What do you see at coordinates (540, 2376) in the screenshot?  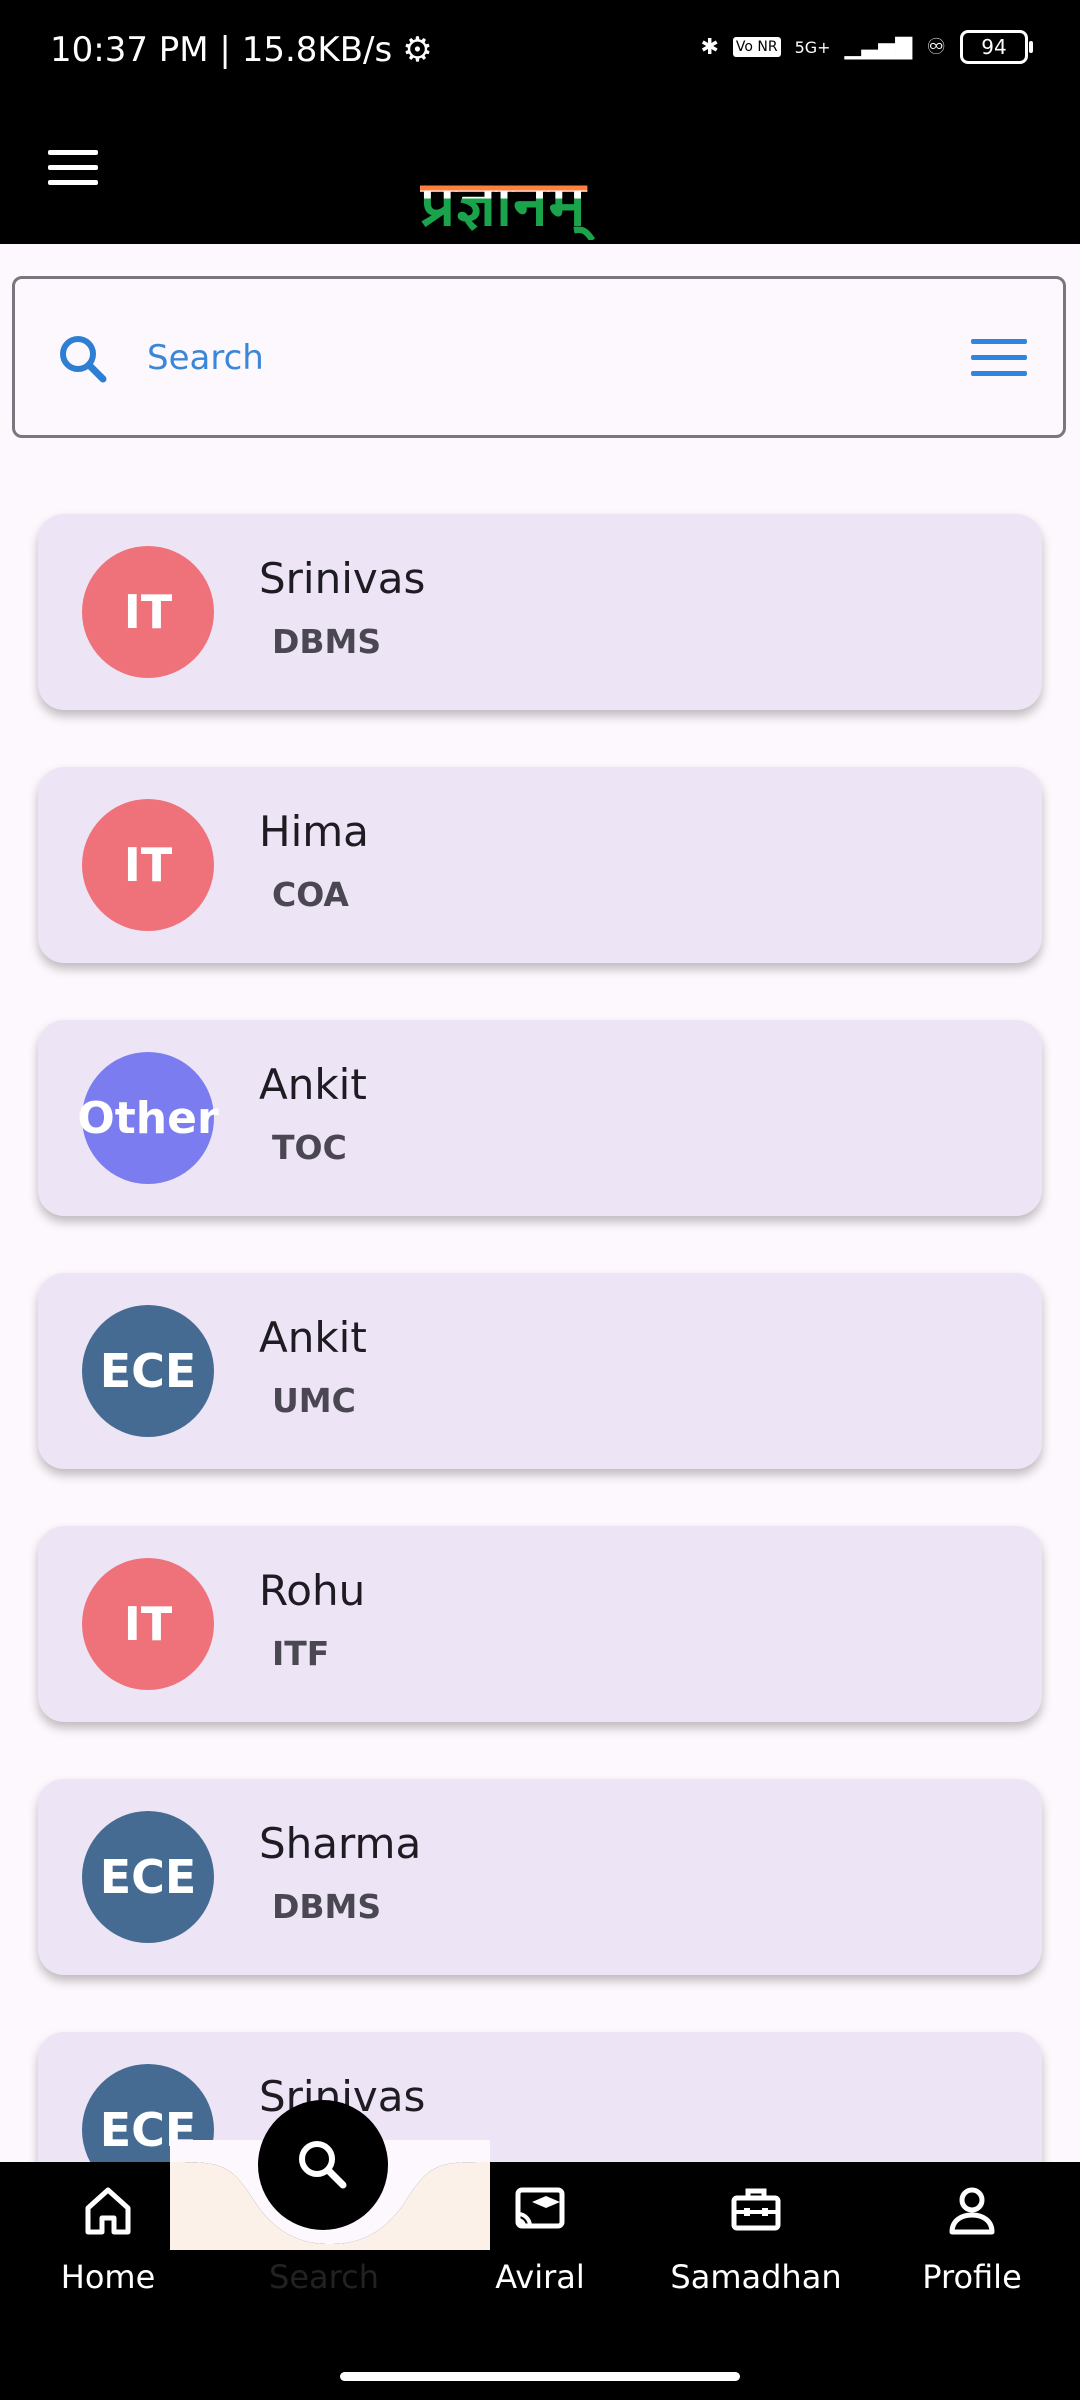 I see `home-indicator` at bounding box center [540, 2376].